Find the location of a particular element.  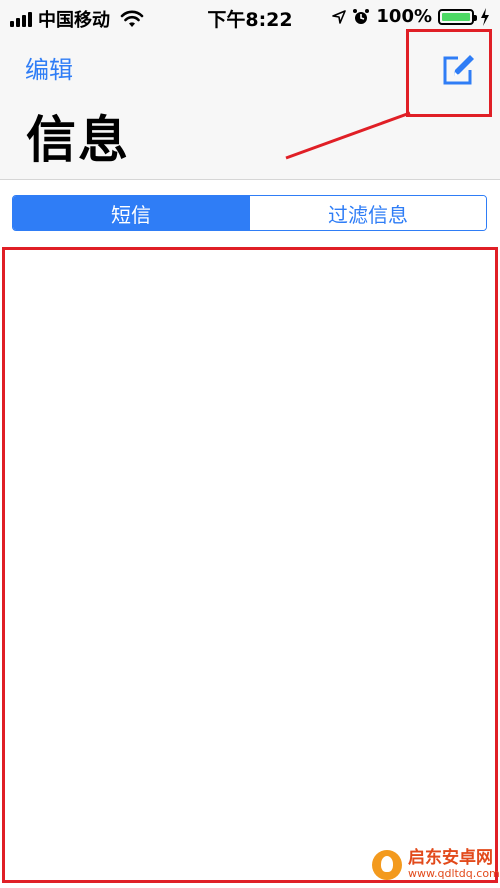

watermark: 启东安卓网 www.qdltdq.com is located at coordinates (436, 864).